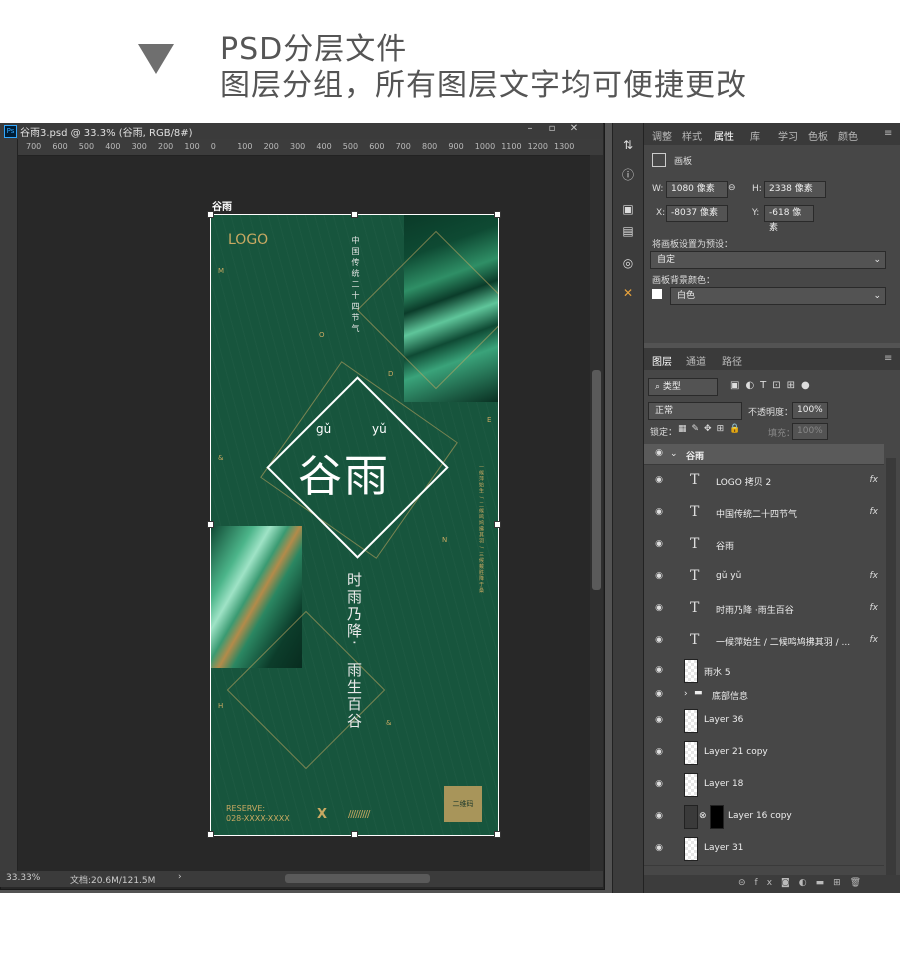 The height and width of the screenshot is (974, 900). What do you see at coordinates (696, 360) in the screenshot?
I see `tab-channels: 通道` at bounding box center [696, 360].